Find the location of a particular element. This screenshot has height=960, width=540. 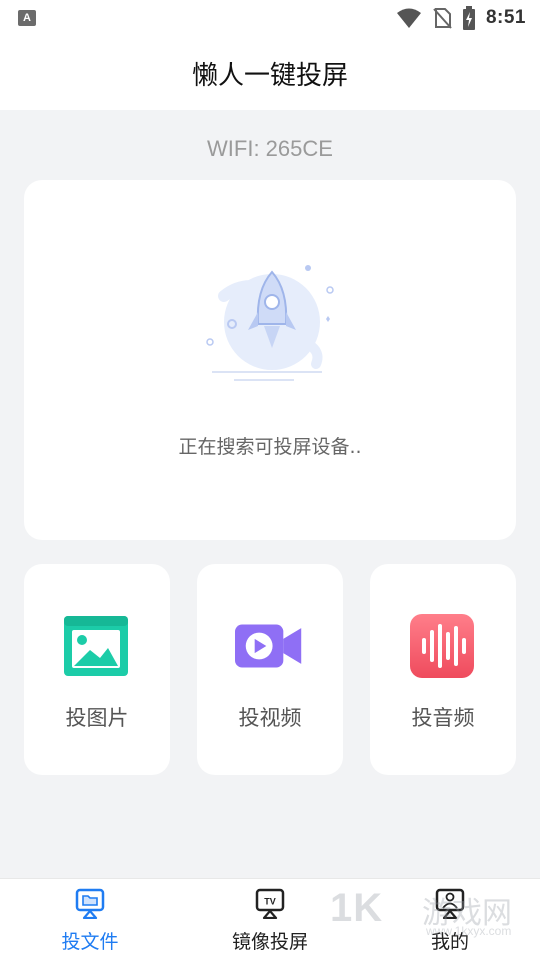

image-icon is located at coordinates (96, 646).